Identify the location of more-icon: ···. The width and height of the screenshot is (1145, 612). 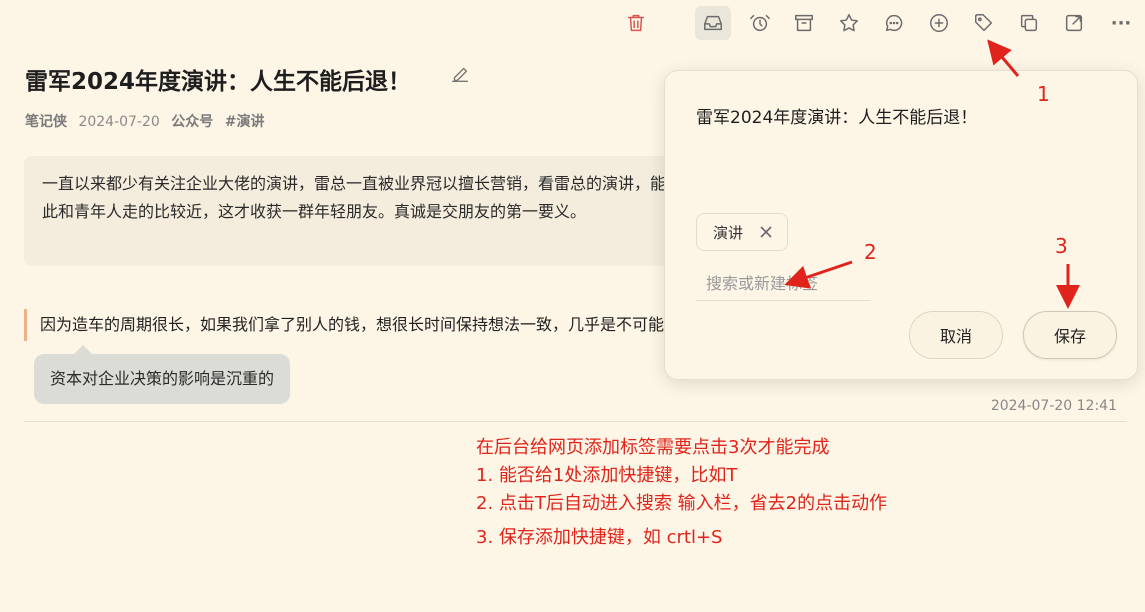
(1121, 23).